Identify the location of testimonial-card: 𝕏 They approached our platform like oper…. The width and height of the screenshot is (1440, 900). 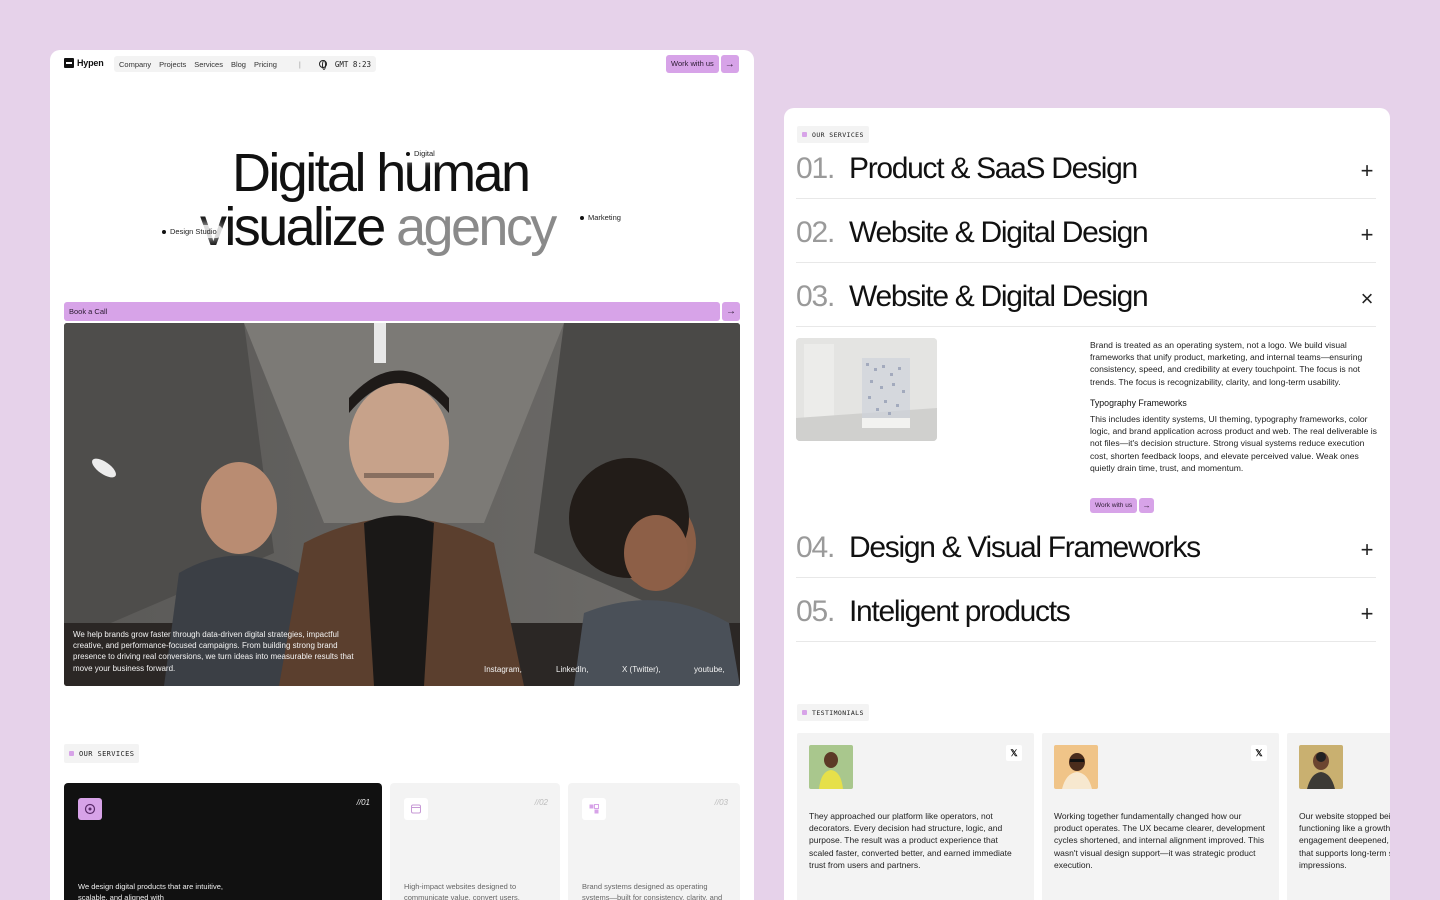
(915, 816).